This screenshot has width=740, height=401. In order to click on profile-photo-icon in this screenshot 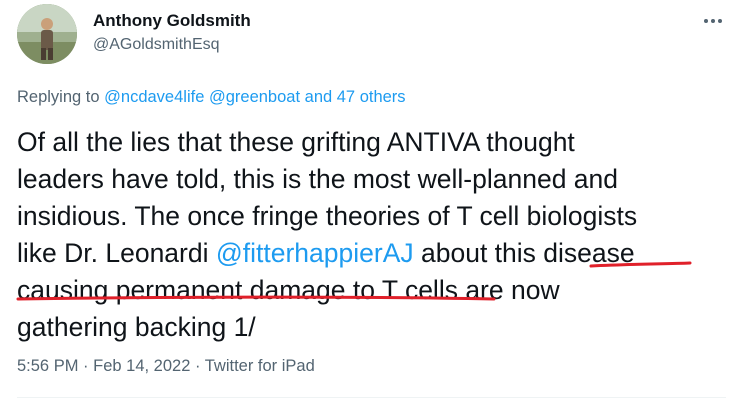, I will do `click(47, 34)`.